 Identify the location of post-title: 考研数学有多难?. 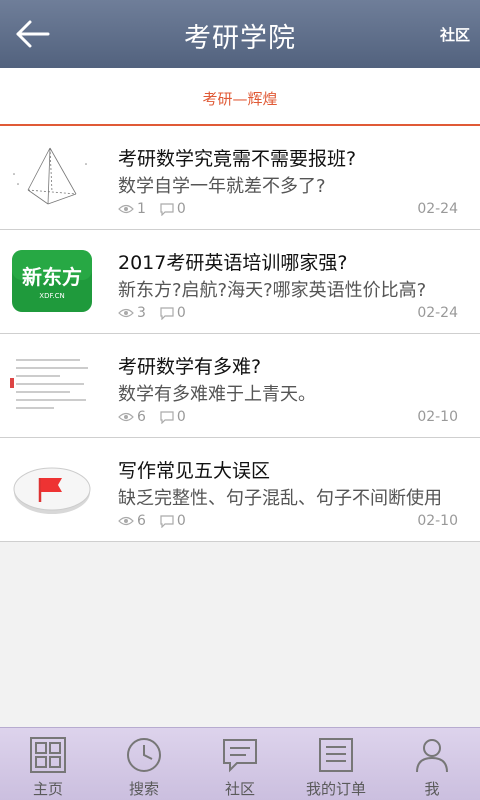
(190, 367).